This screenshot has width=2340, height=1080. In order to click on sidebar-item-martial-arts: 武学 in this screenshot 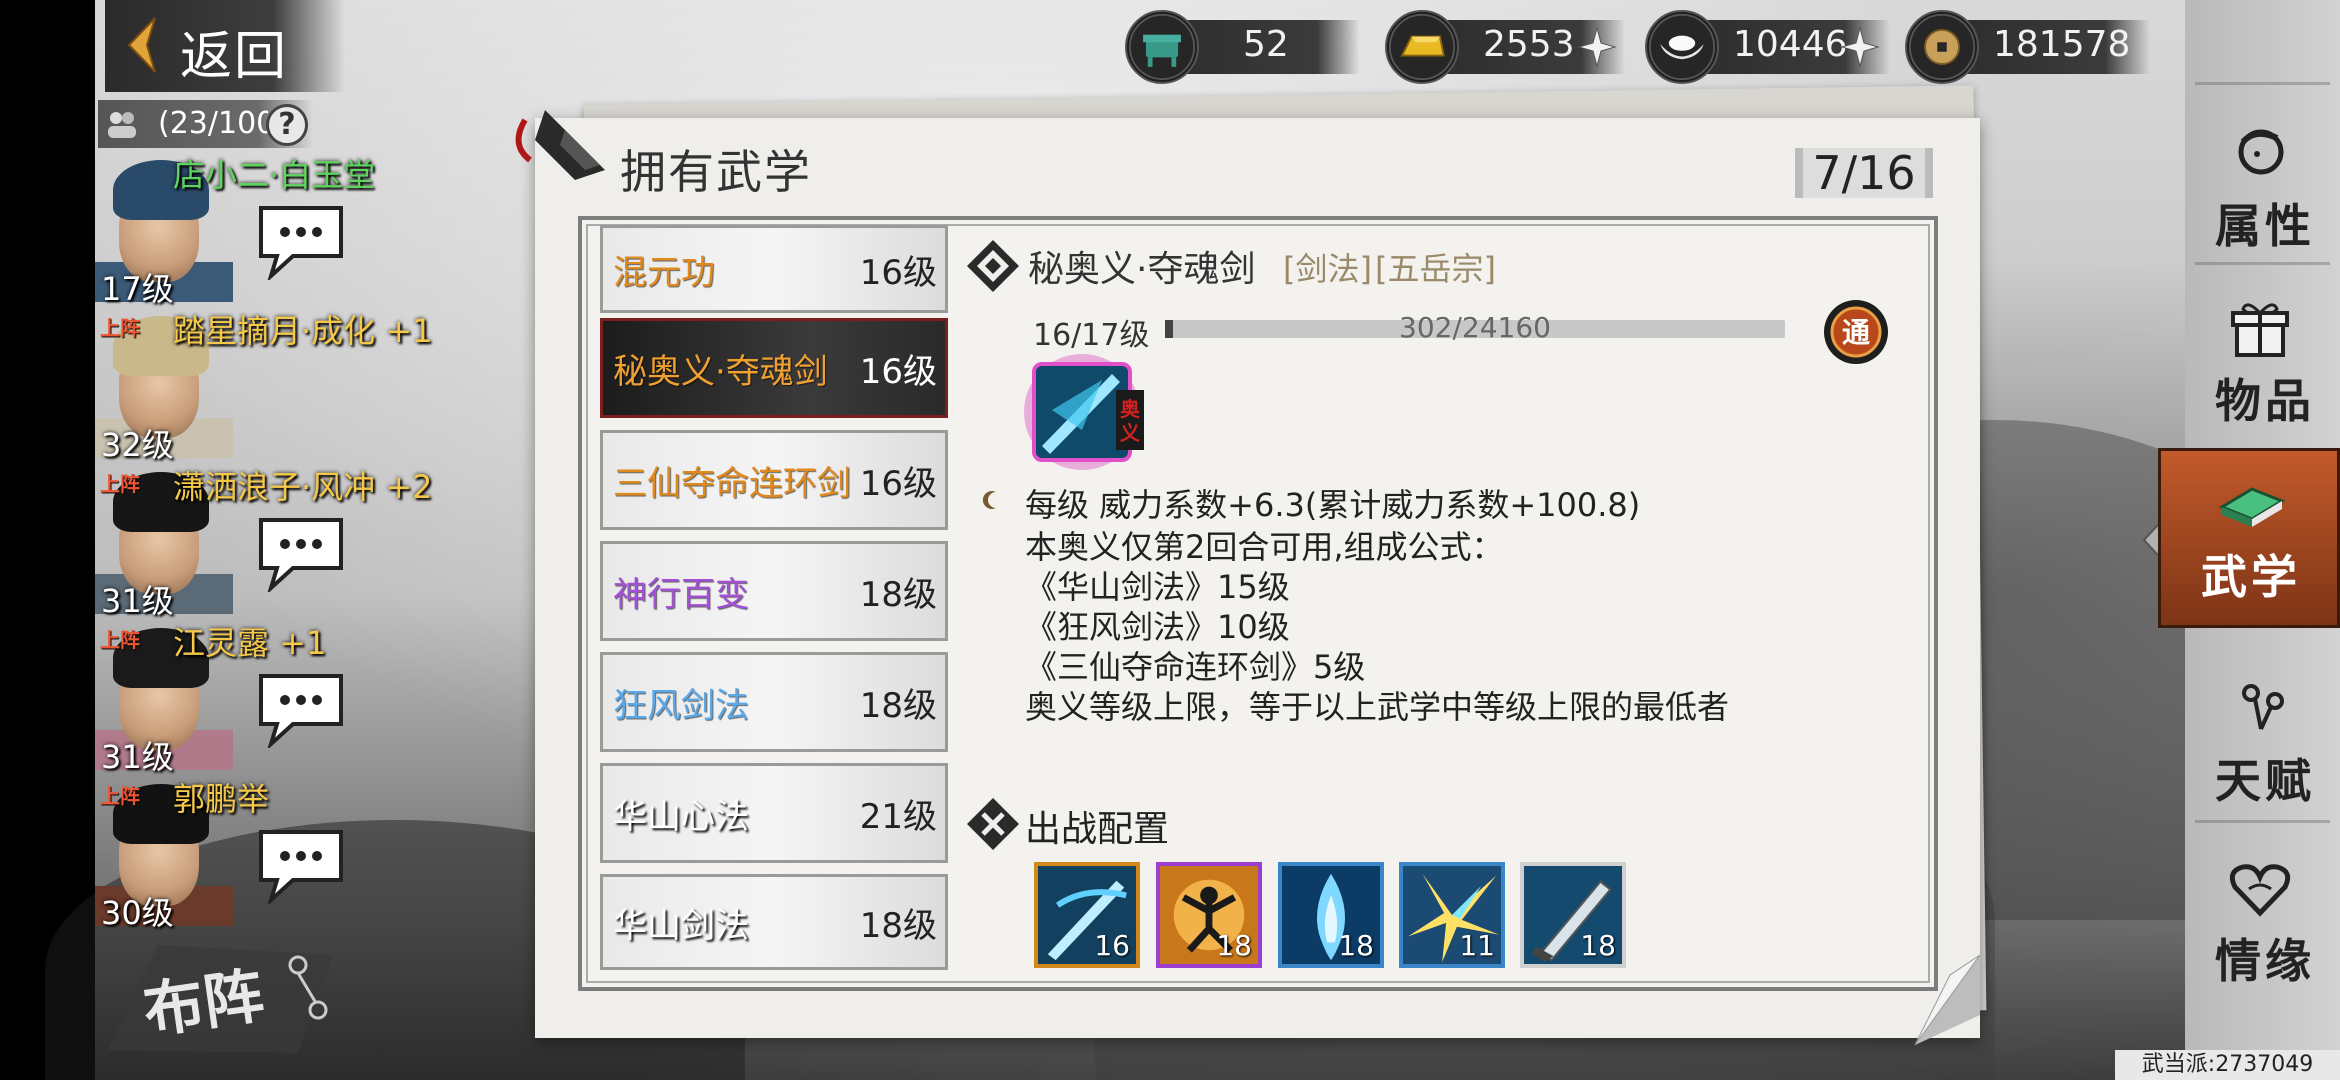, I will do `click(2249, 538)`.